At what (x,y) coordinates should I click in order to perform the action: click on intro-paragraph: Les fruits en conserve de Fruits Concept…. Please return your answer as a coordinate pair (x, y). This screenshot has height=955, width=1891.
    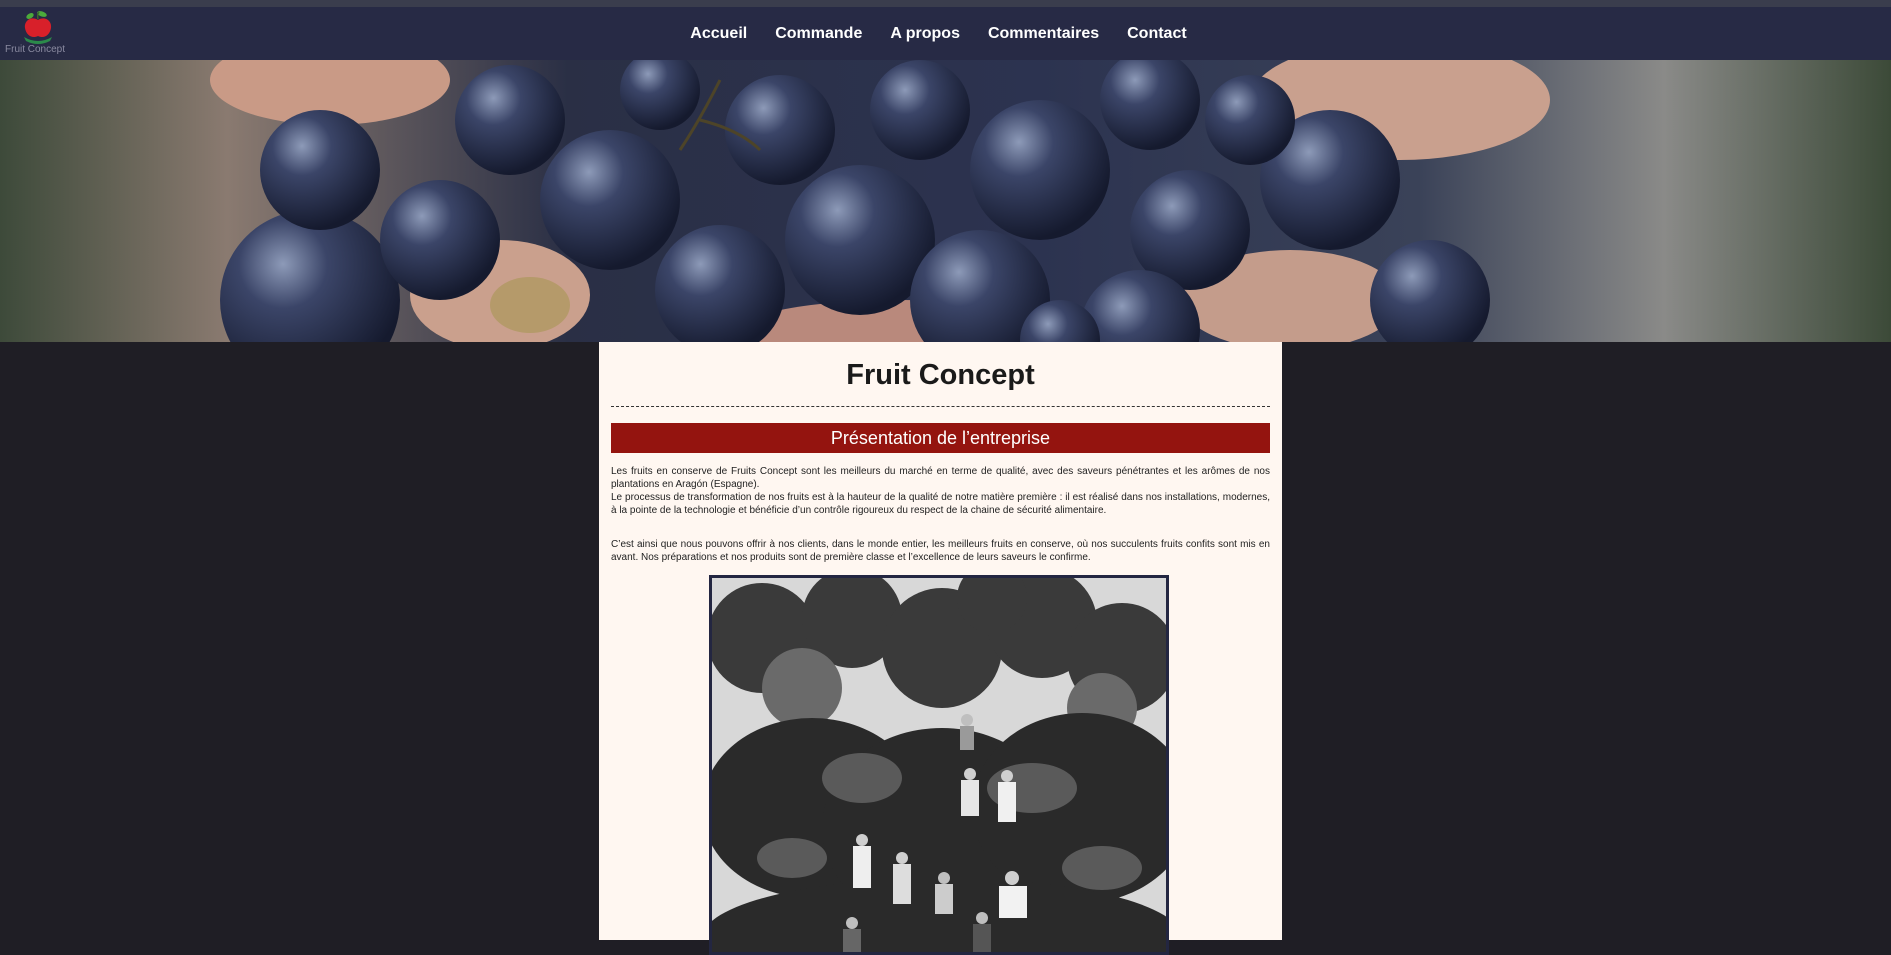
    Looking at the image, I should click on (940, 478).